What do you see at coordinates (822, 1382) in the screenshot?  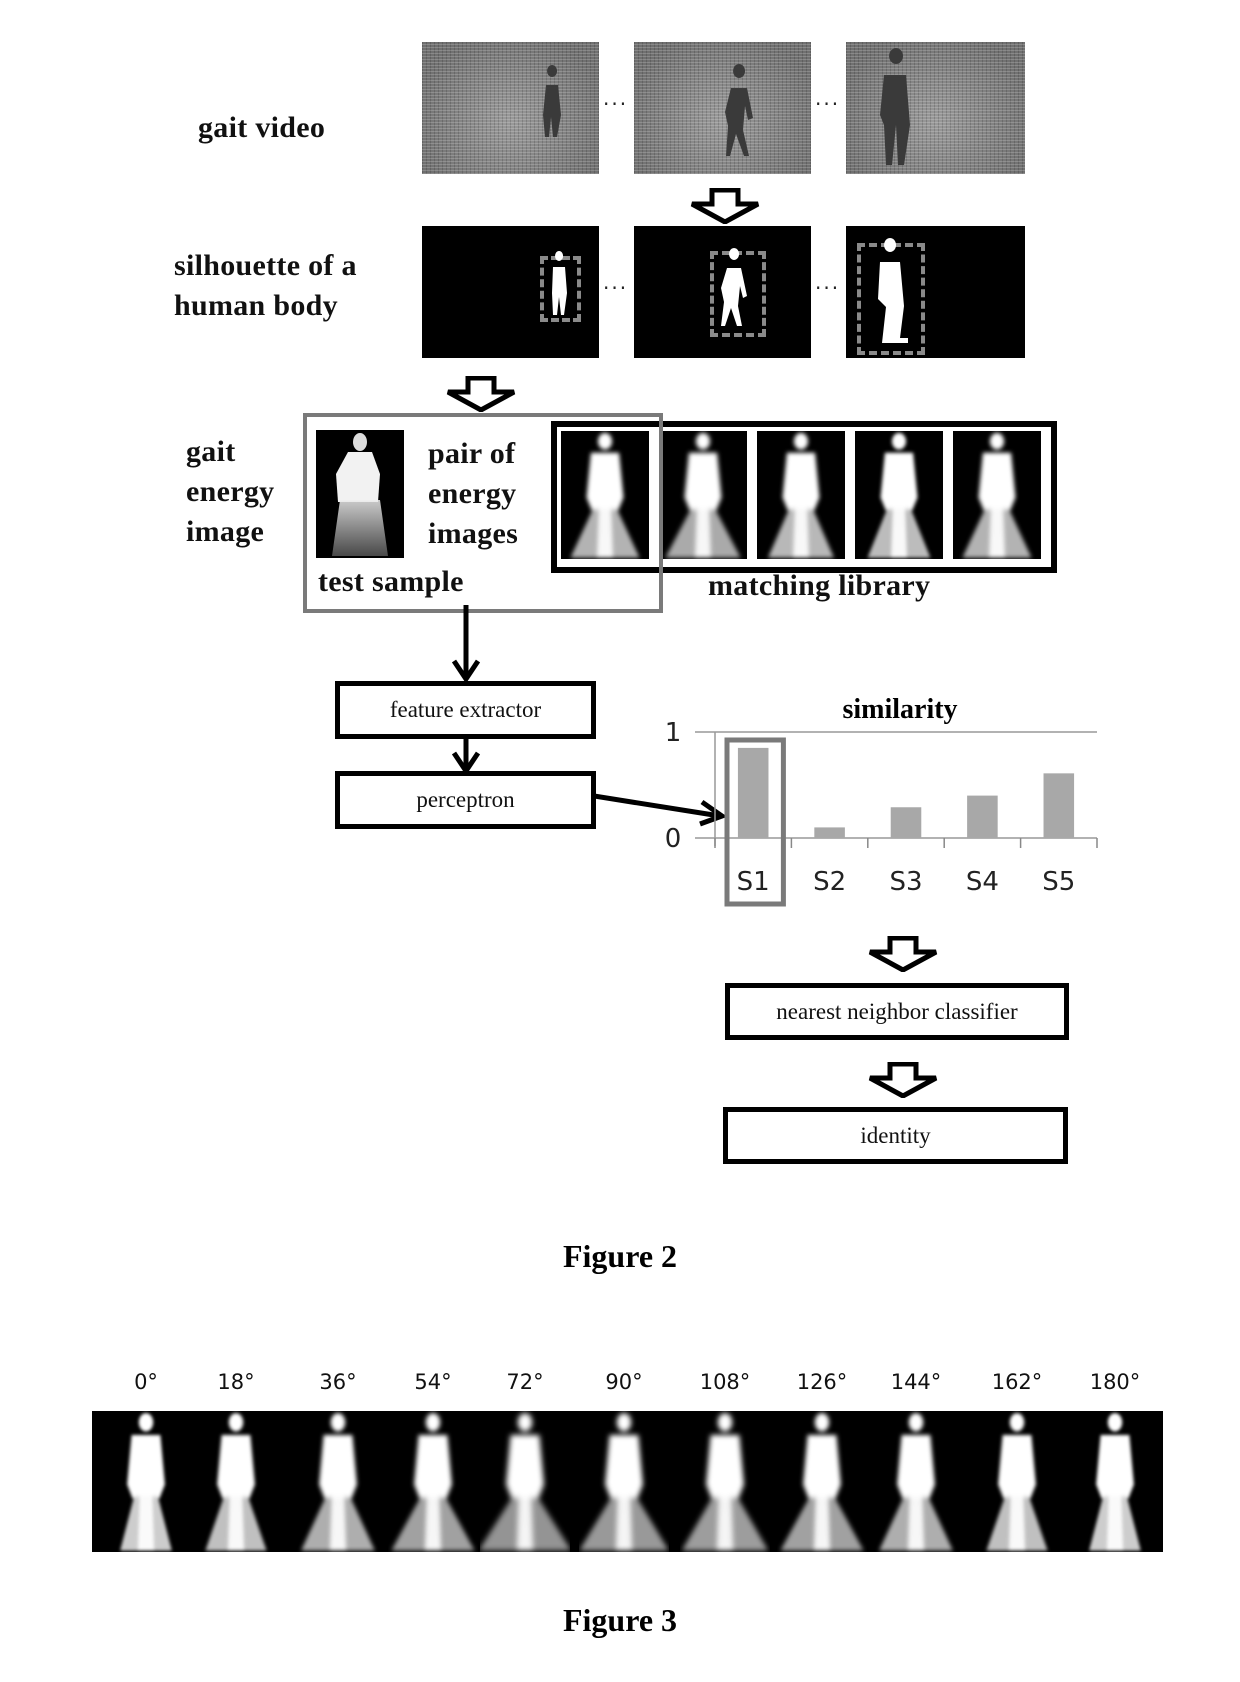 I see `angle-label: 126°` at bounding box center [822, 1382].